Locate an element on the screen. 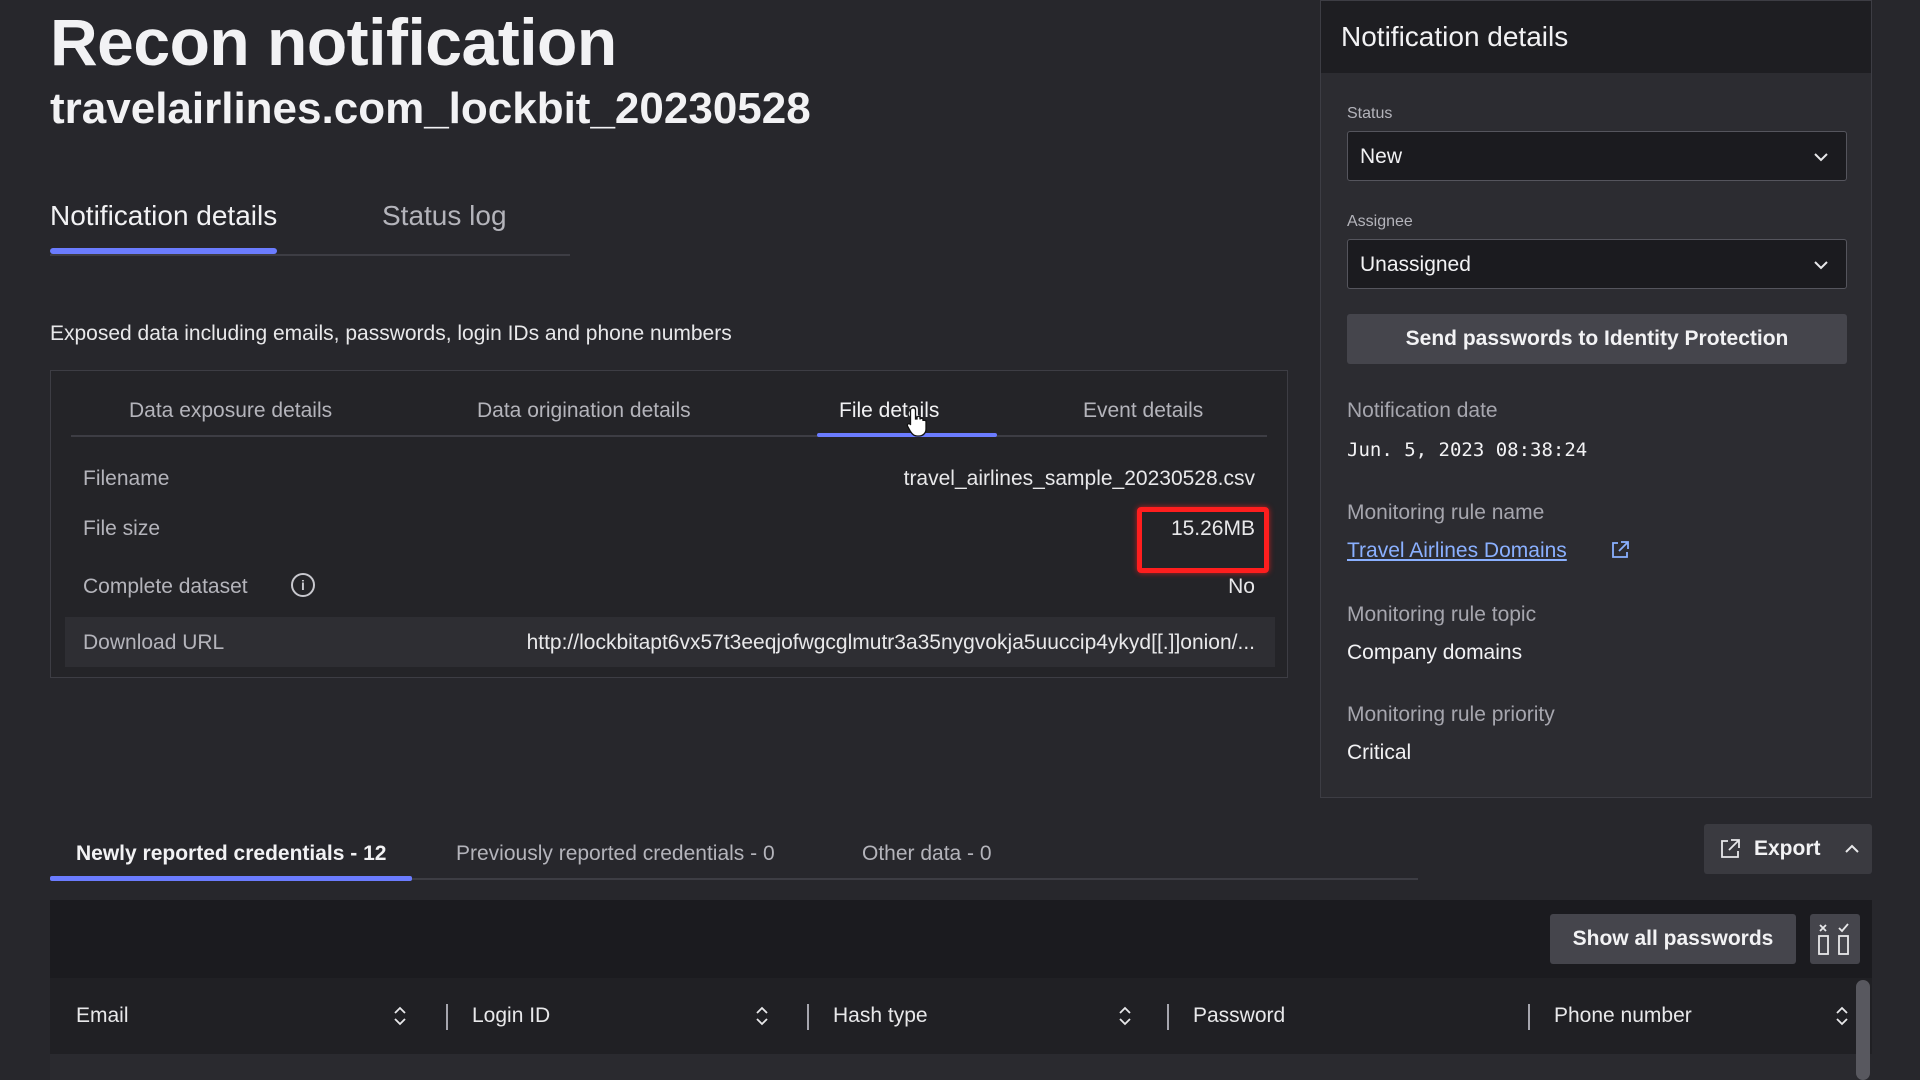 This screenshot has height=1080, width=1920. main-tabs: Notification details Status log is located at coordinates (310, 226).